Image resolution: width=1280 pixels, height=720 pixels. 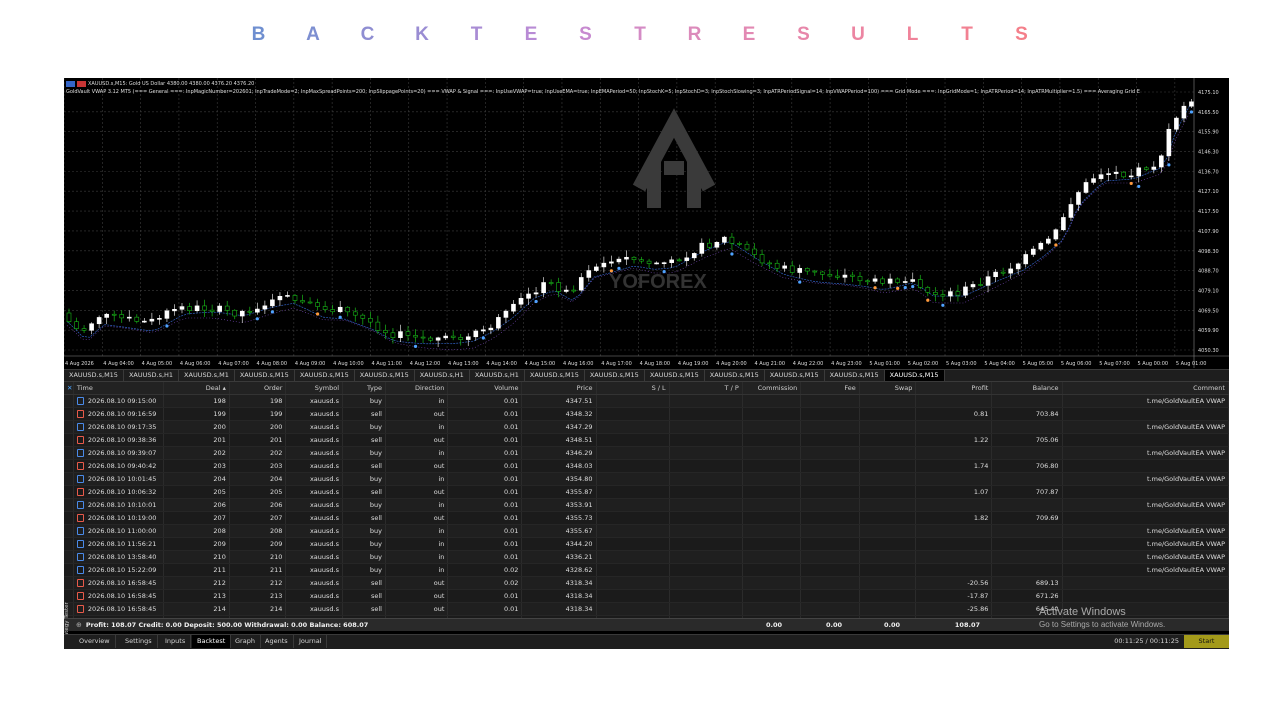 I want to click on bottom-tab-graph: Graph, so click(x=245, y=641).